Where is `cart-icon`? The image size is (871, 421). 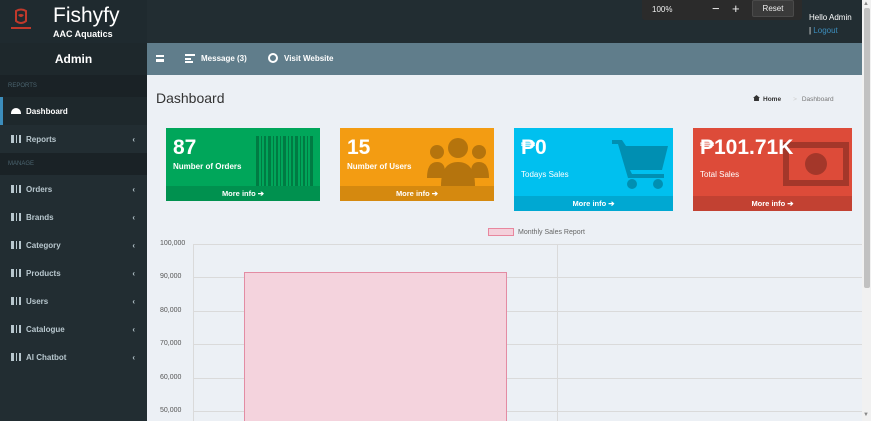 cart-icon is located at coordinates (640, 164).